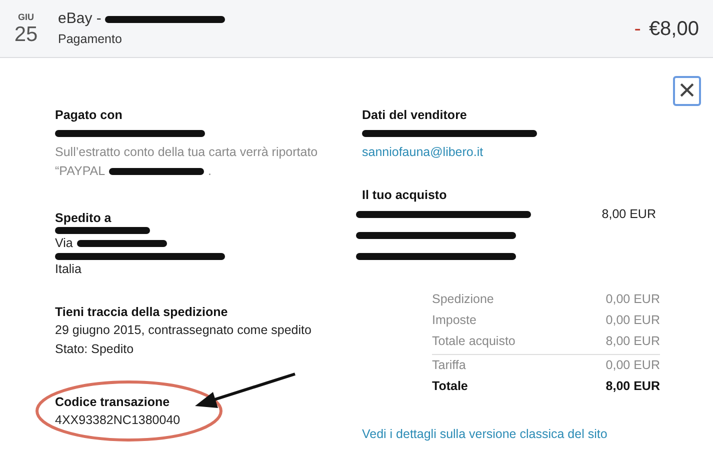  What do you see at coordinates (95, 349) in the screenshot?
I see `tracking-line: Stato: Spedito` at bounding box center [95, 349].